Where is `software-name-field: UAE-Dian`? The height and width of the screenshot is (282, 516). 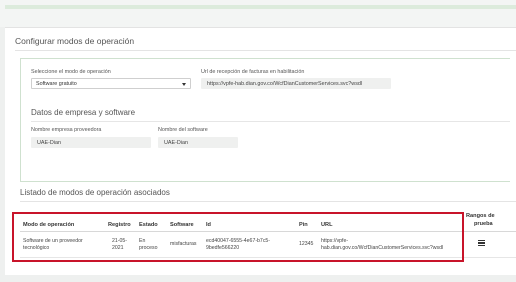 software-name-field: UAE-Dian is located at coordinates (198, 142).